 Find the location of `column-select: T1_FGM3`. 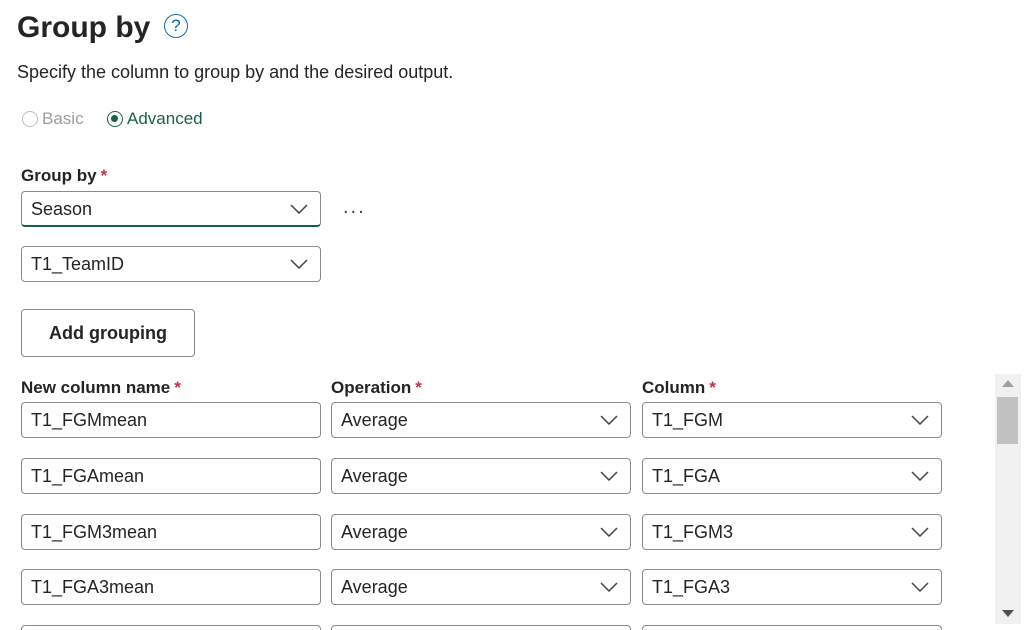

column-select: T1_FGM3 is located at coordinates (792, 532).